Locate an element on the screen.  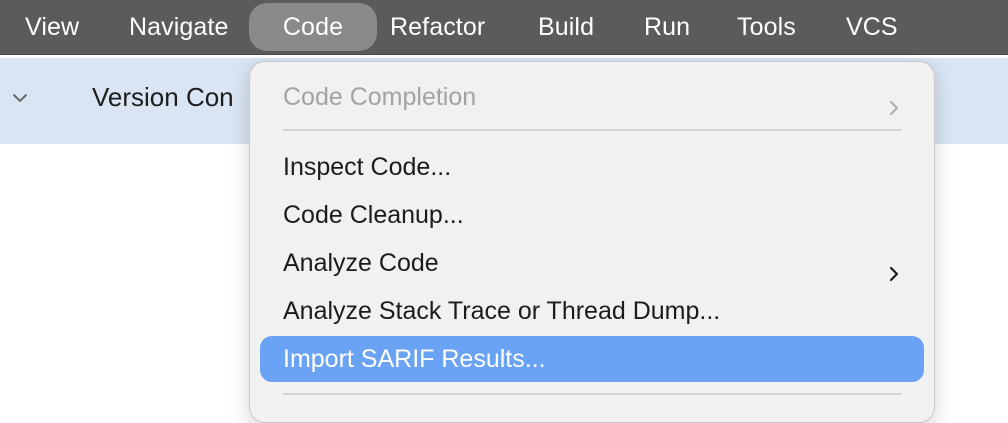
menu-item-code-completion: Code Completion is located at coordinates (592, 97).